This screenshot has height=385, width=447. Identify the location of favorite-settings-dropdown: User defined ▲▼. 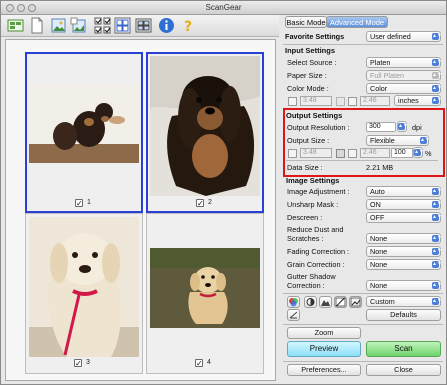
(404, 36).